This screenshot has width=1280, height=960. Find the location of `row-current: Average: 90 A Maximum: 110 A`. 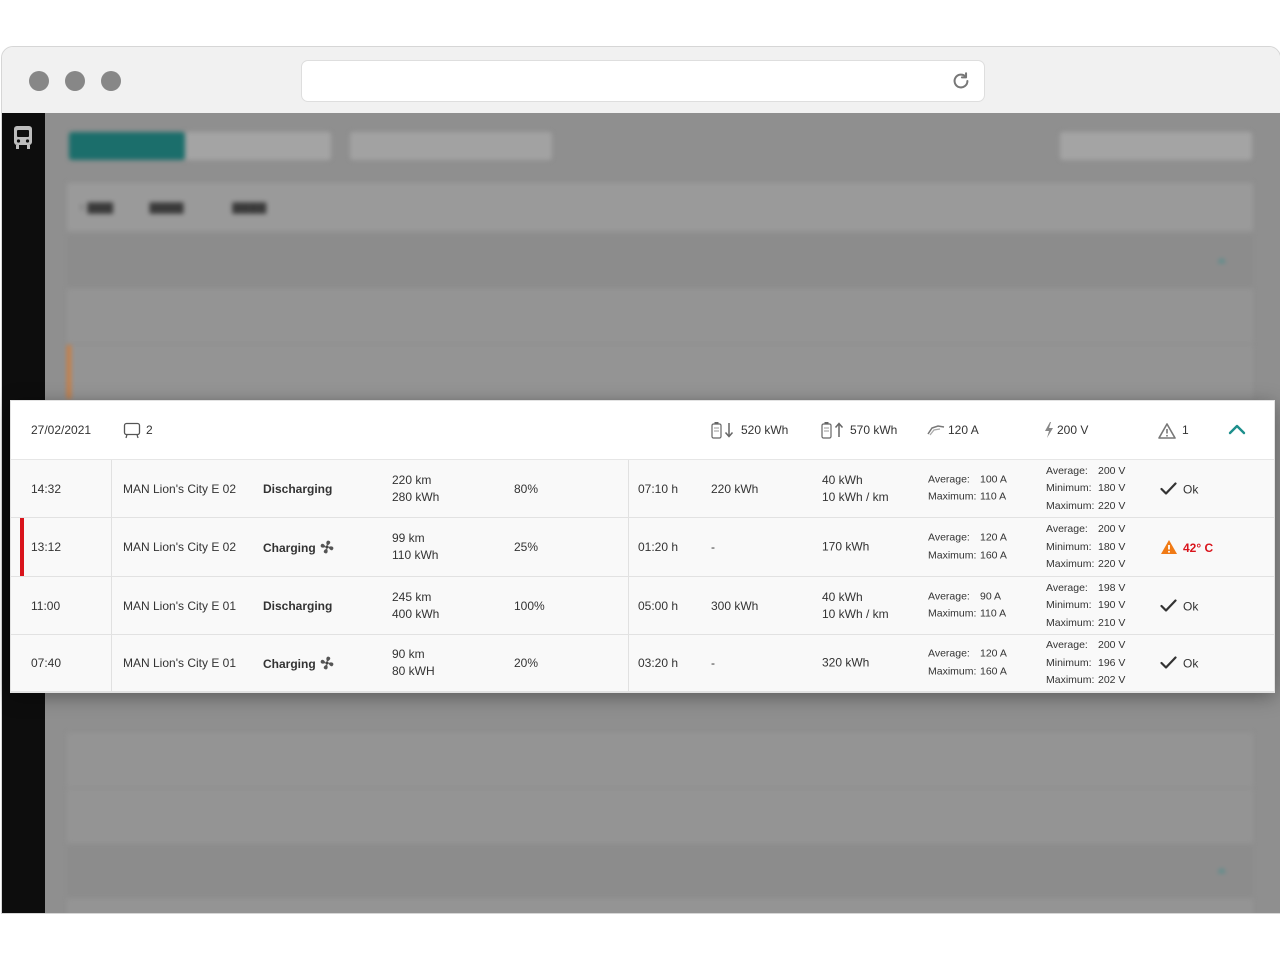

row-current: Average: 90 A Maximum: 110 A is located at coordinates (967, 605).